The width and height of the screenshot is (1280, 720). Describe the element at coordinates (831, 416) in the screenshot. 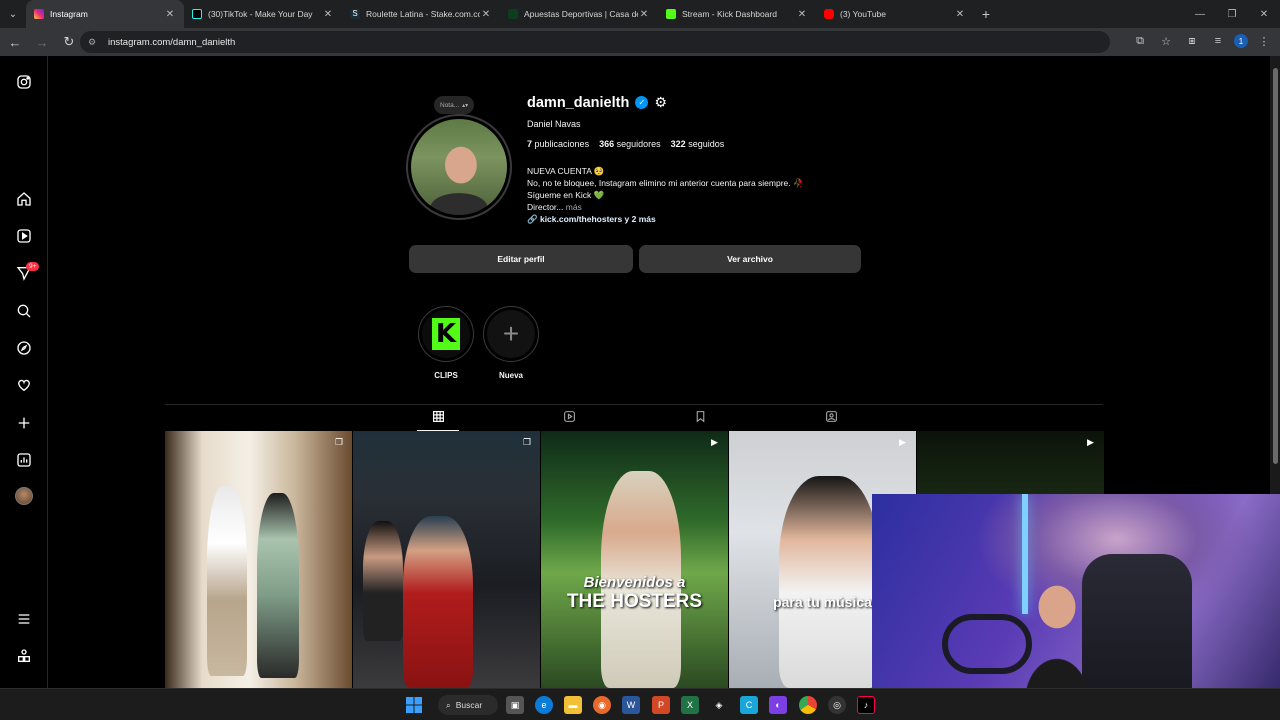

I see `tab-tagged-icon` at that location.